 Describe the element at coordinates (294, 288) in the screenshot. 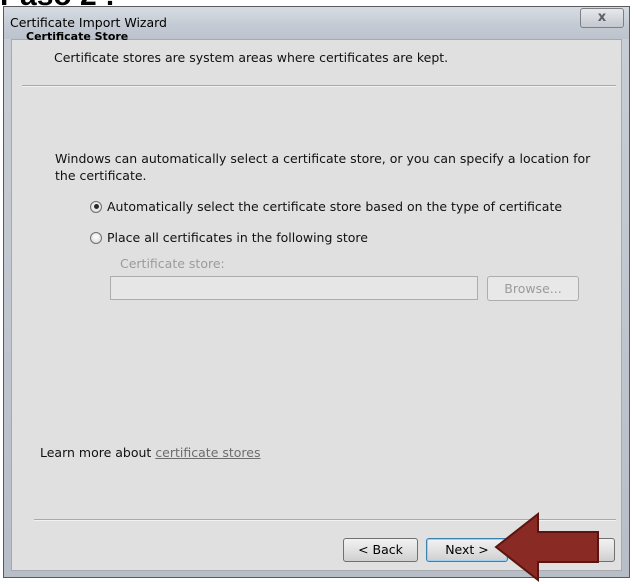

I see `certificate-store-input` at that location.